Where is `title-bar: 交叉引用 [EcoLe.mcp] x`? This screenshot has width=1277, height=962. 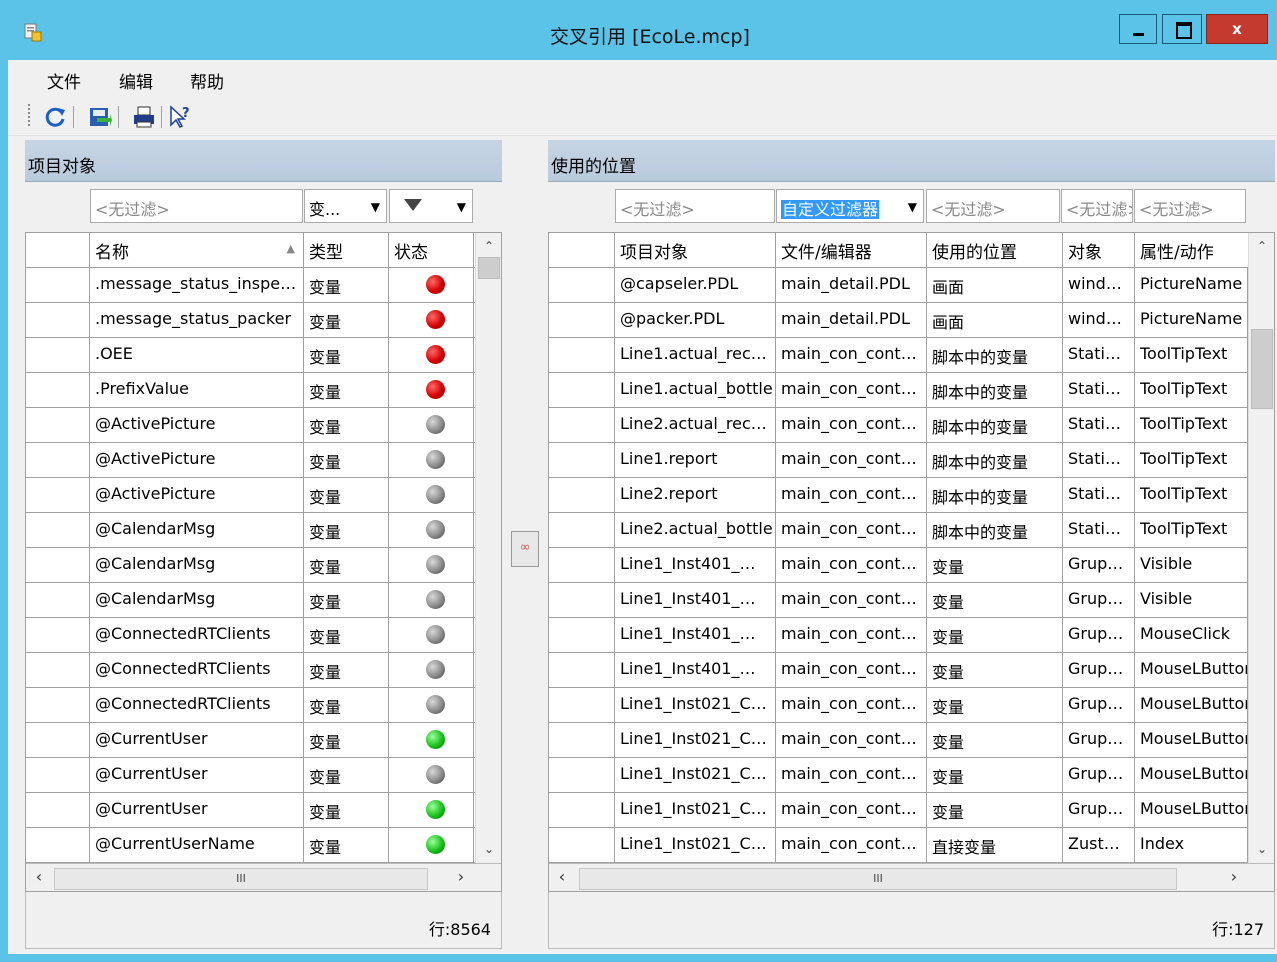
title-bar: 交叉引用 [EcoLe.mcp] x is located at coordinates (638, 30).